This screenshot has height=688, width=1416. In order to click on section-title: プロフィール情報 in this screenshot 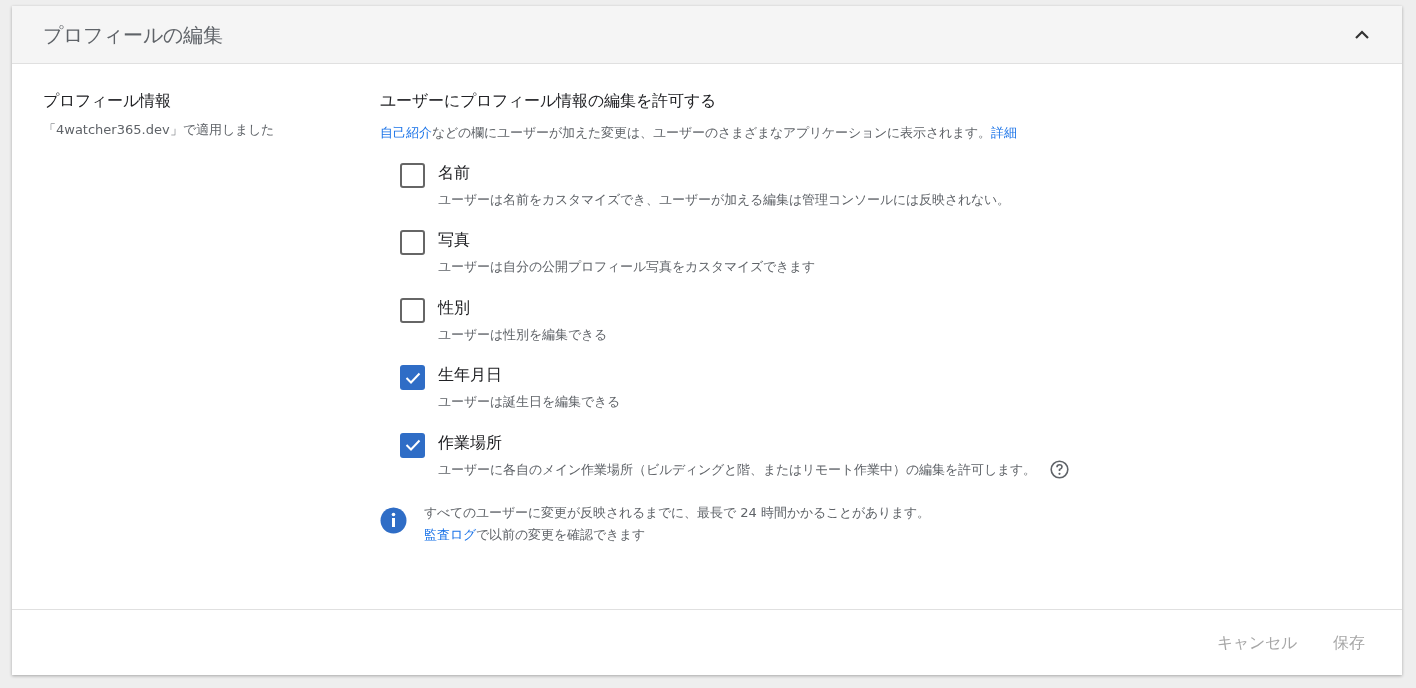, I will do `click(107, 101)`.